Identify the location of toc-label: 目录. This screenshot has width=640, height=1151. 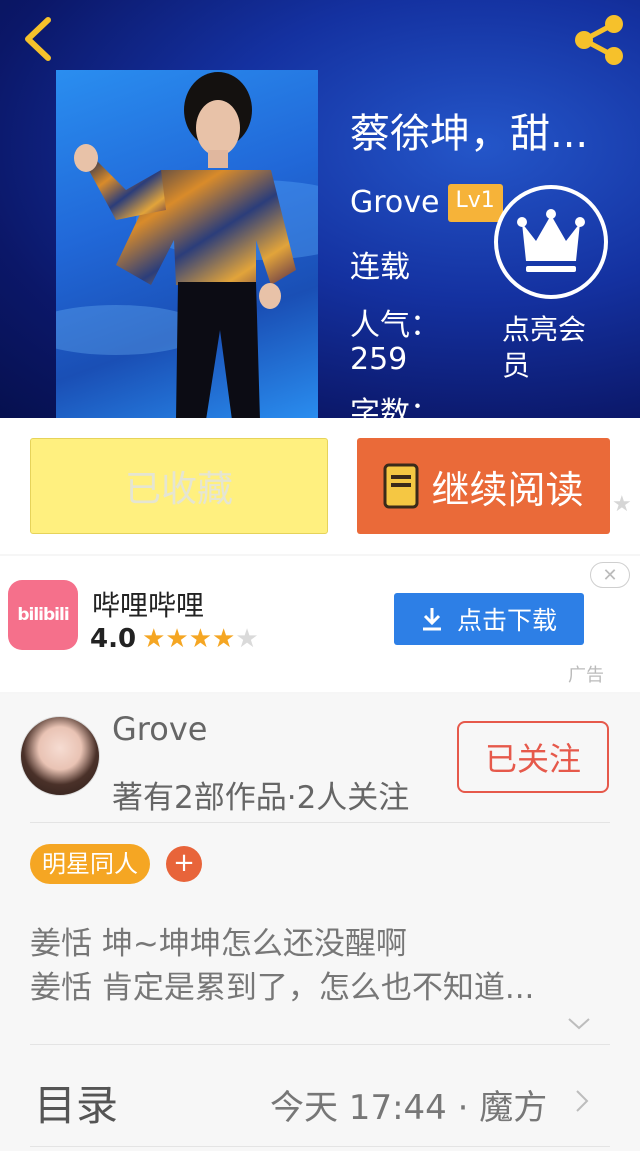
(76, 1105).